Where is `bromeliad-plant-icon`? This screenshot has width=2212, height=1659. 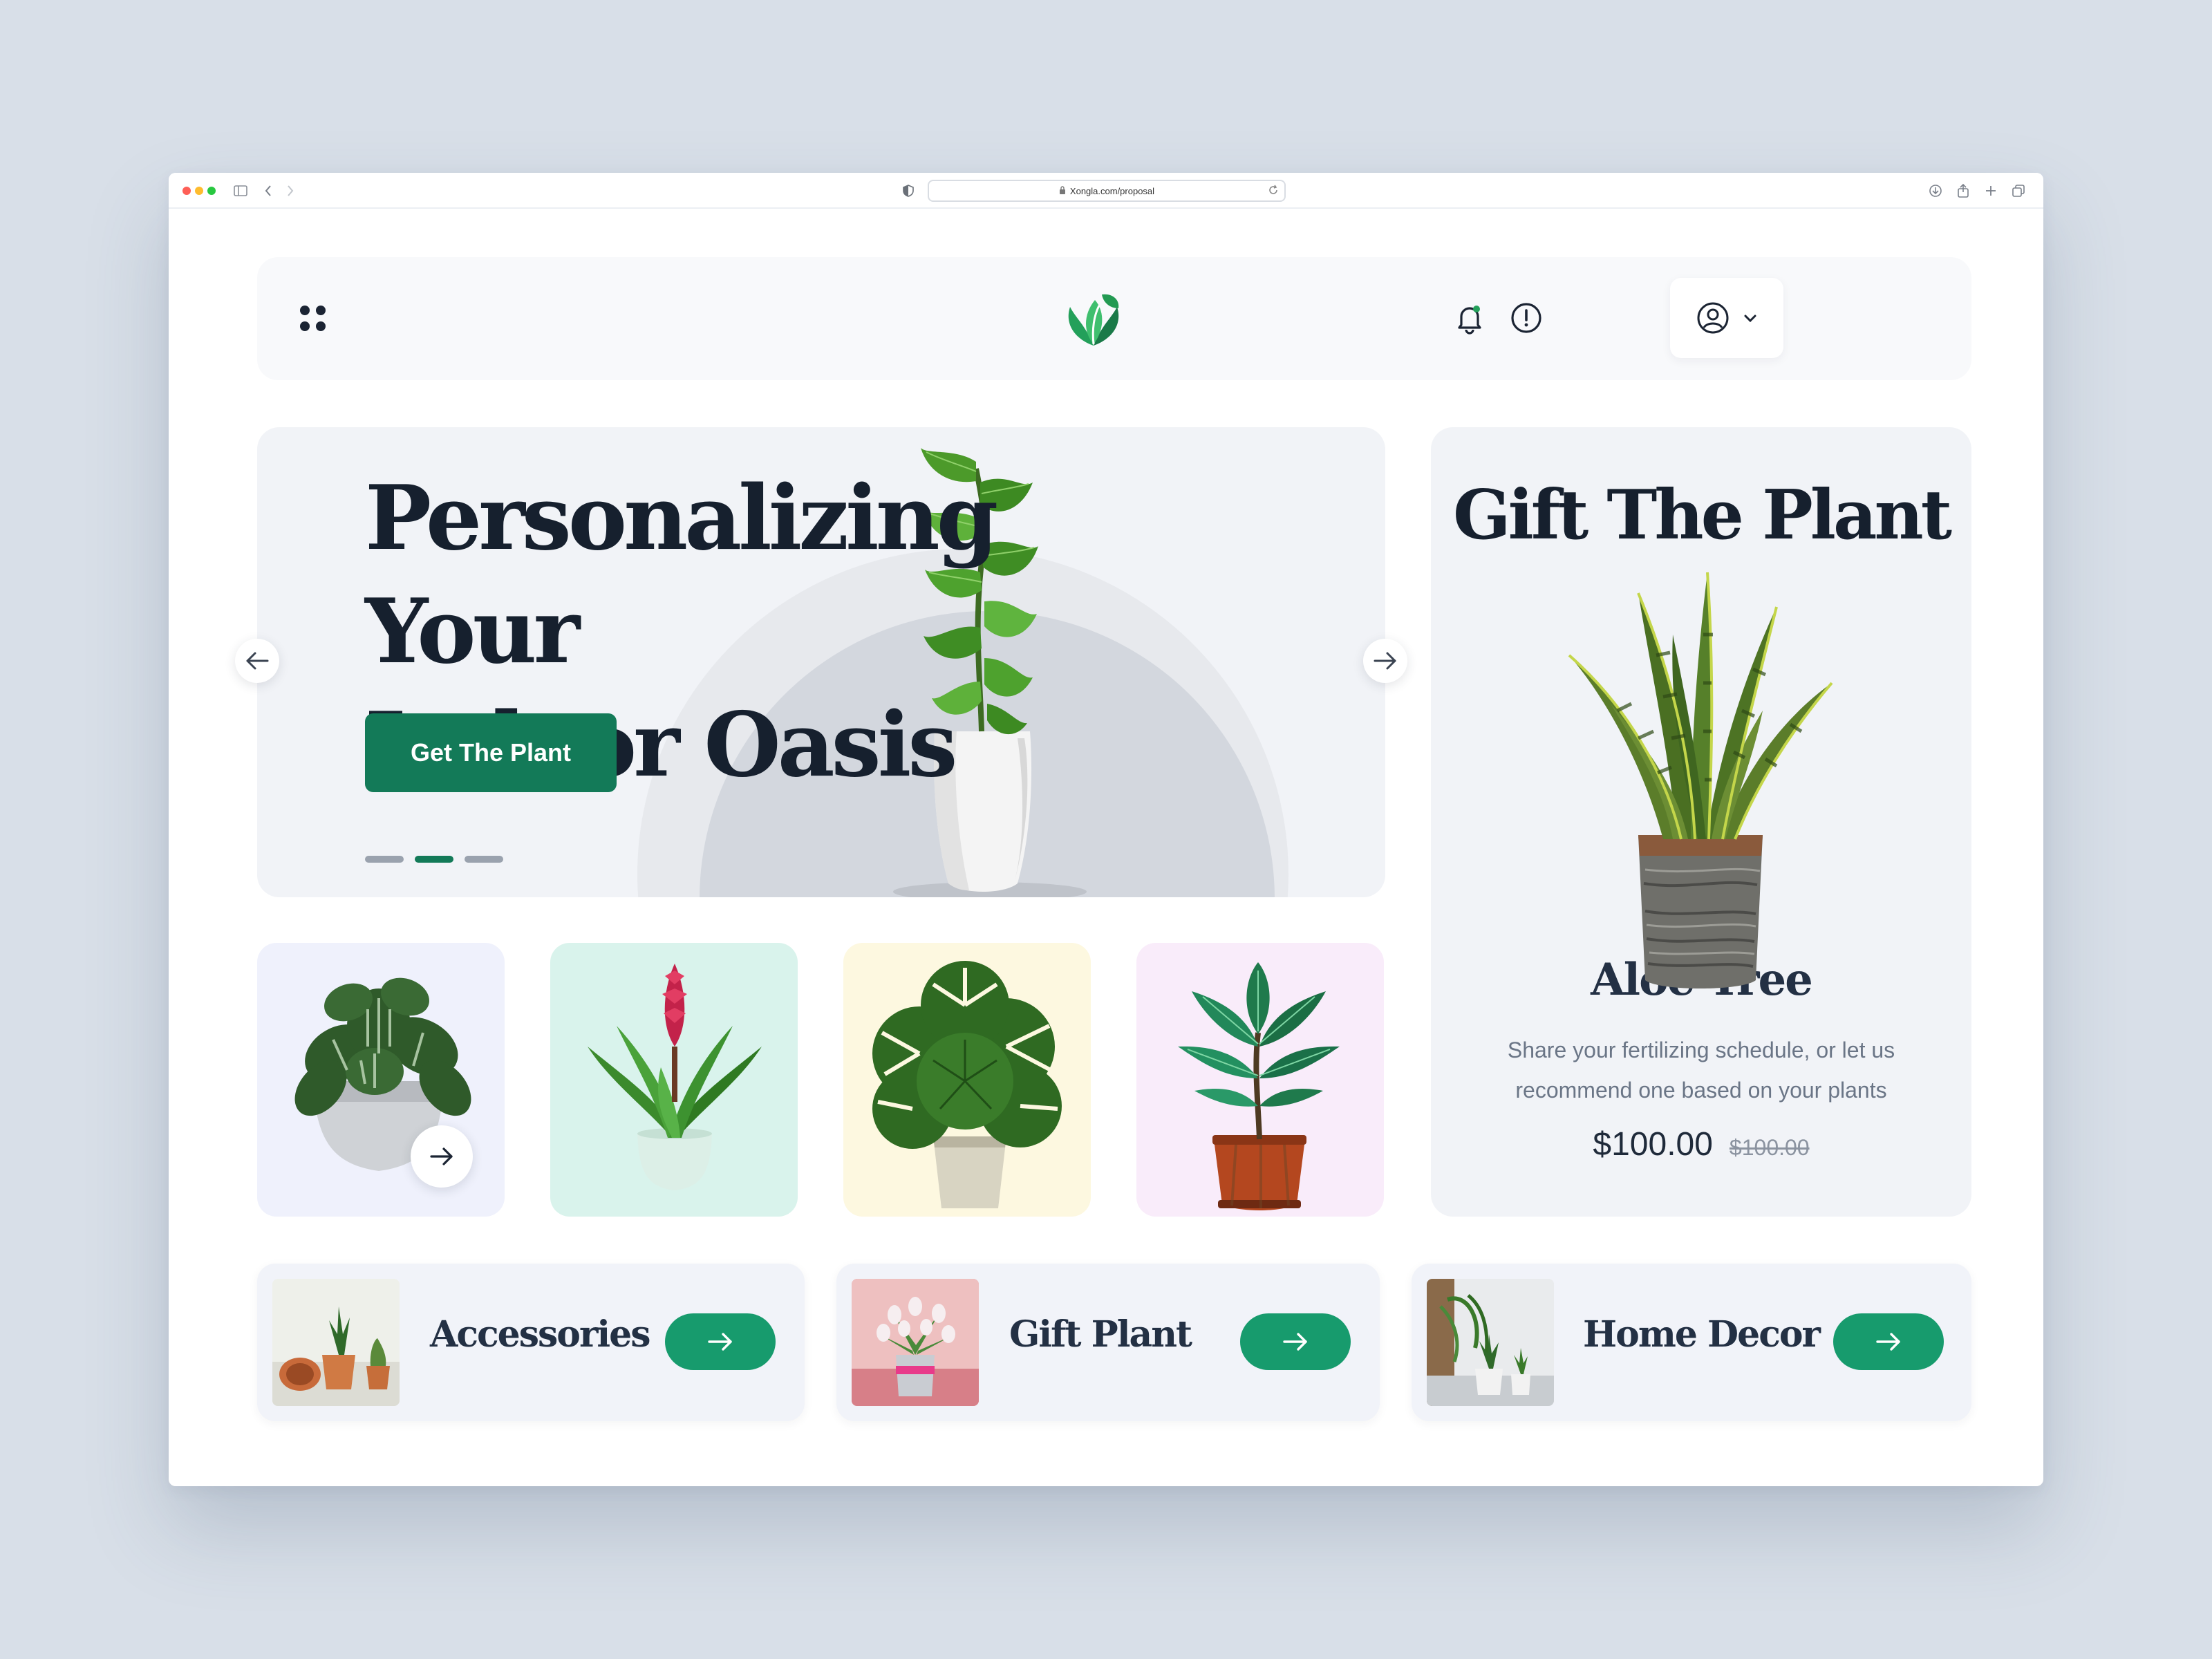
bromeliad-plant-icon is located at coordinates (675, 1077).